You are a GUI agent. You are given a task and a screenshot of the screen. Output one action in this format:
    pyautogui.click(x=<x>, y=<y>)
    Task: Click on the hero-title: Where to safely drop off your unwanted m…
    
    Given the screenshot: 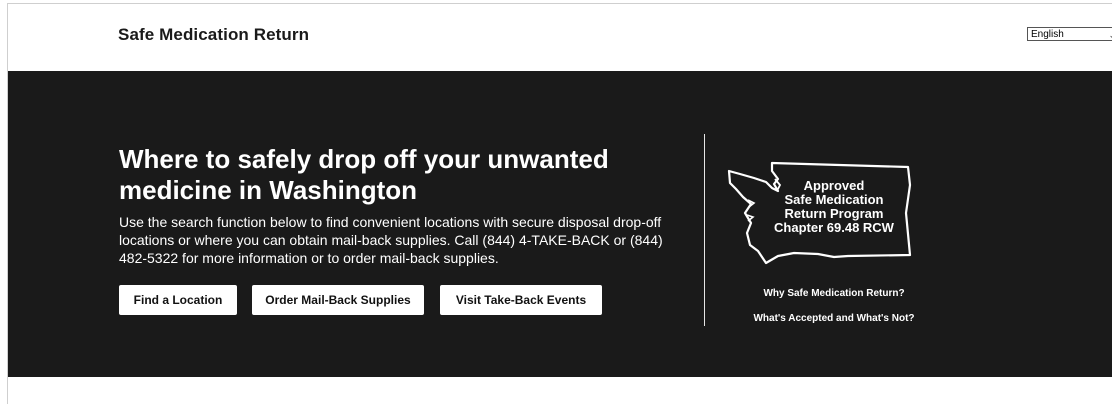 What is the action you would take?
    pyautogui.click(x=364, y=174)
    